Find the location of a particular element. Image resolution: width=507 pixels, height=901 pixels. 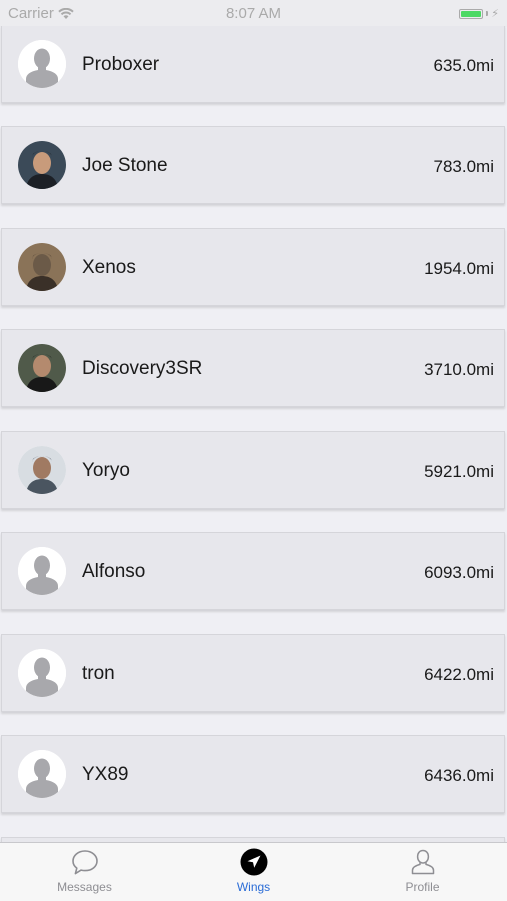

tab-messages: Messages is located at coordinates (84, 872).